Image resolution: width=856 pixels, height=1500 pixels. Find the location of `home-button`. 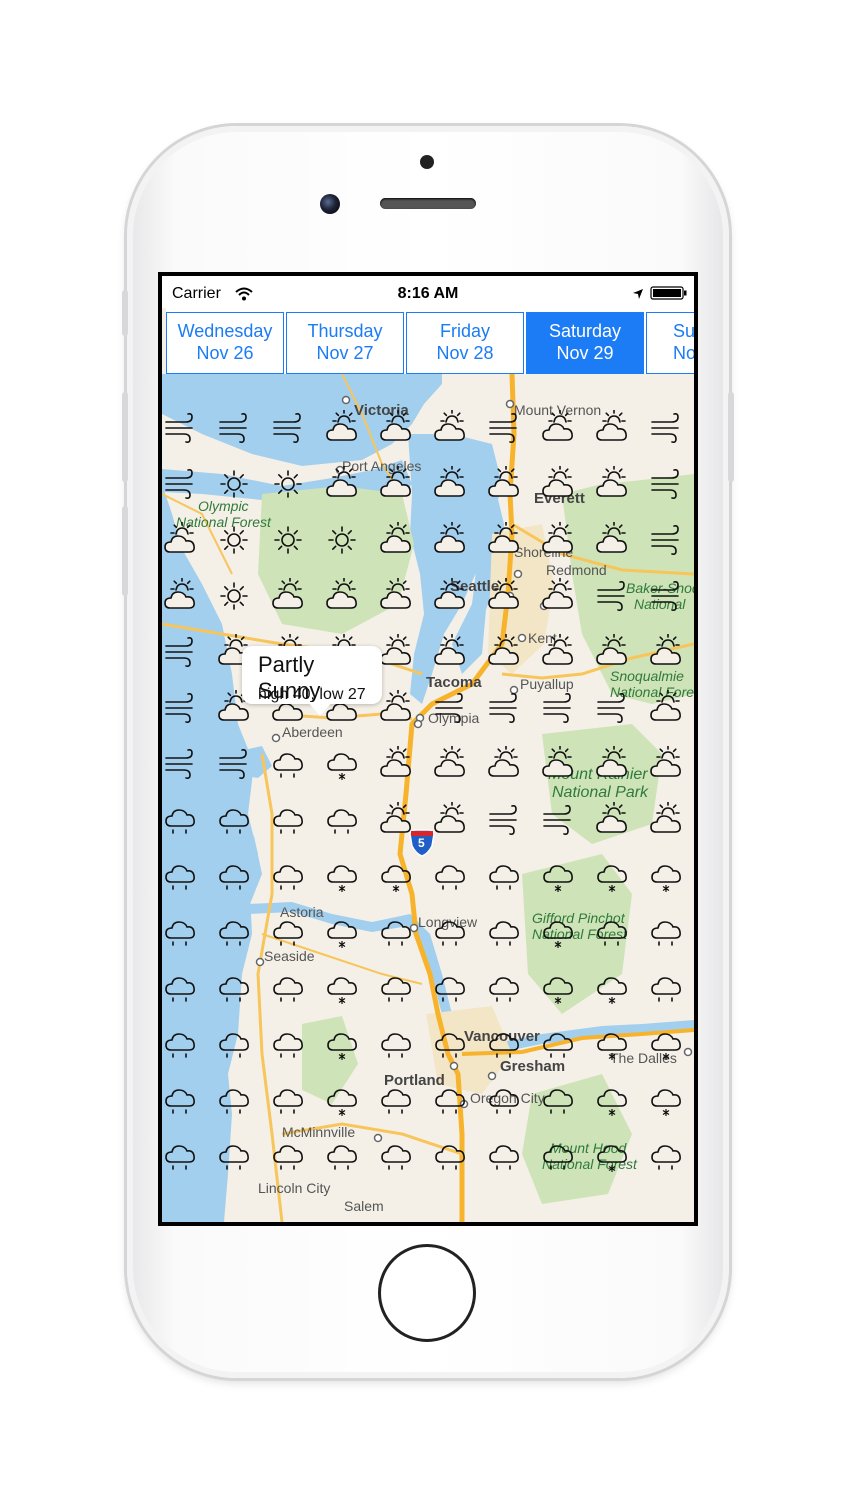

home-button is located at coordinates (427, 1293).